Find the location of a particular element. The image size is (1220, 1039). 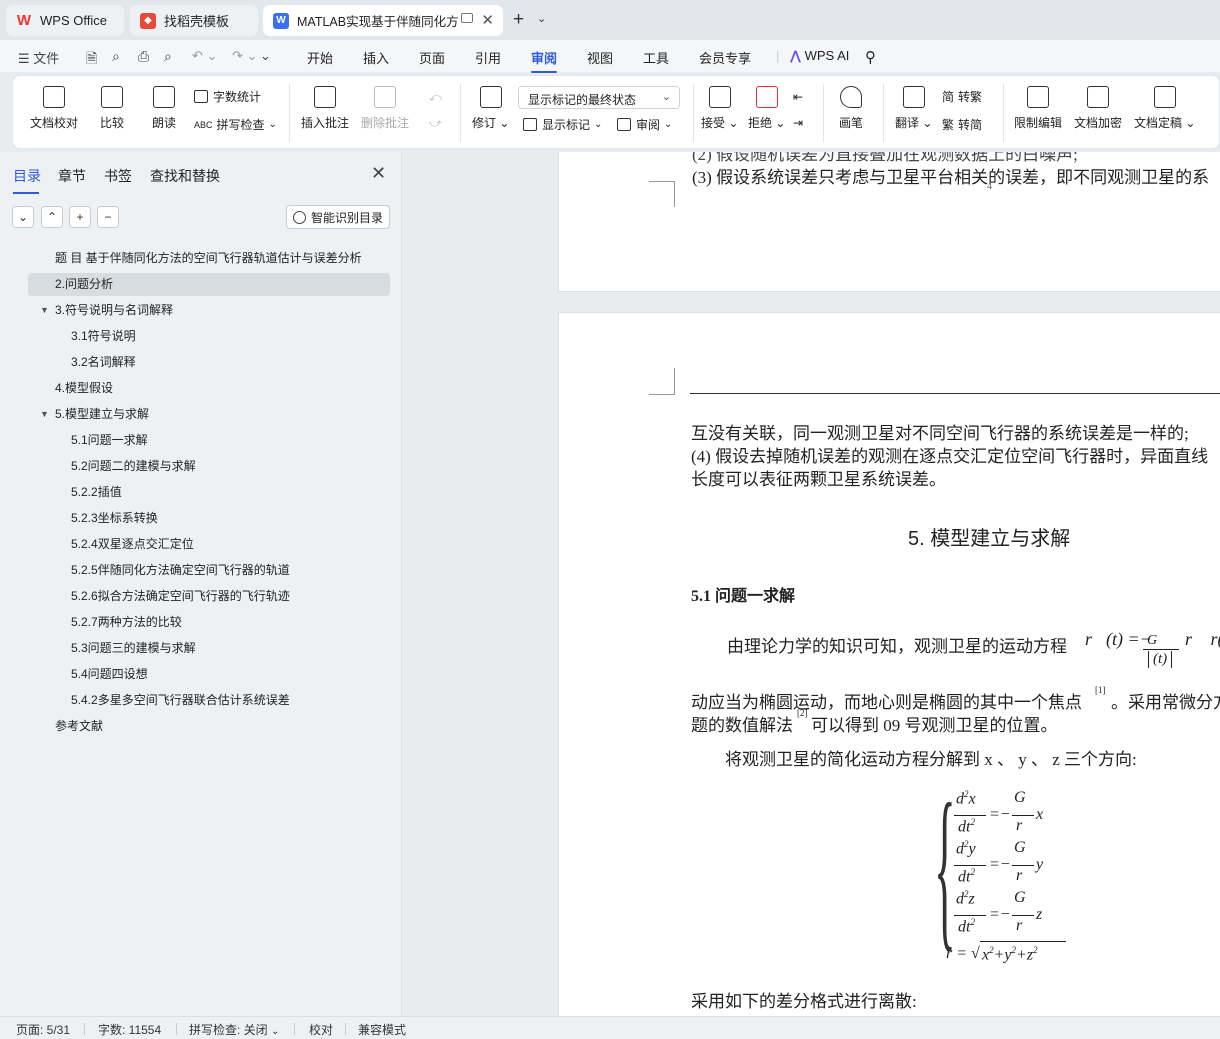

redo-icon: ↷ ⌄ is located at coordinates (244, 56).